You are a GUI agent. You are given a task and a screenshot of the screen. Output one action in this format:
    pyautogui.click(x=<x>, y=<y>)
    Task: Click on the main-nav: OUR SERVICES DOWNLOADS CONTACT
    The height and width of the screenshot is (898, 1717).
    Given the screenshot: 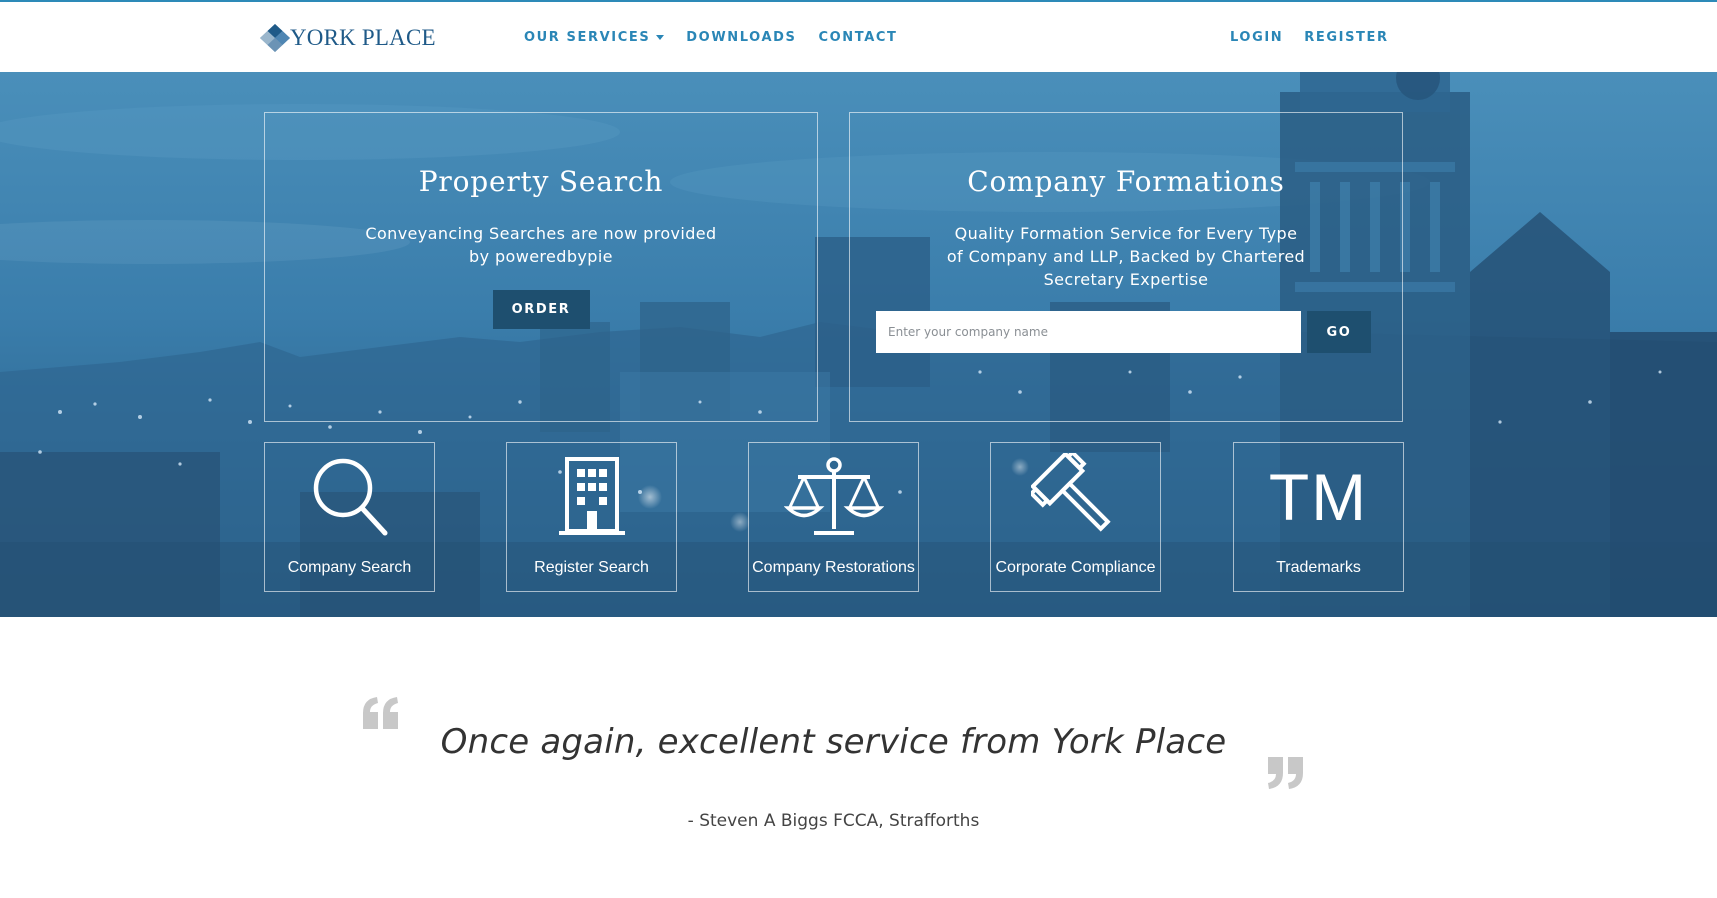 What is the action you would take?
    pyautogui.click(x=721, y=37)
    